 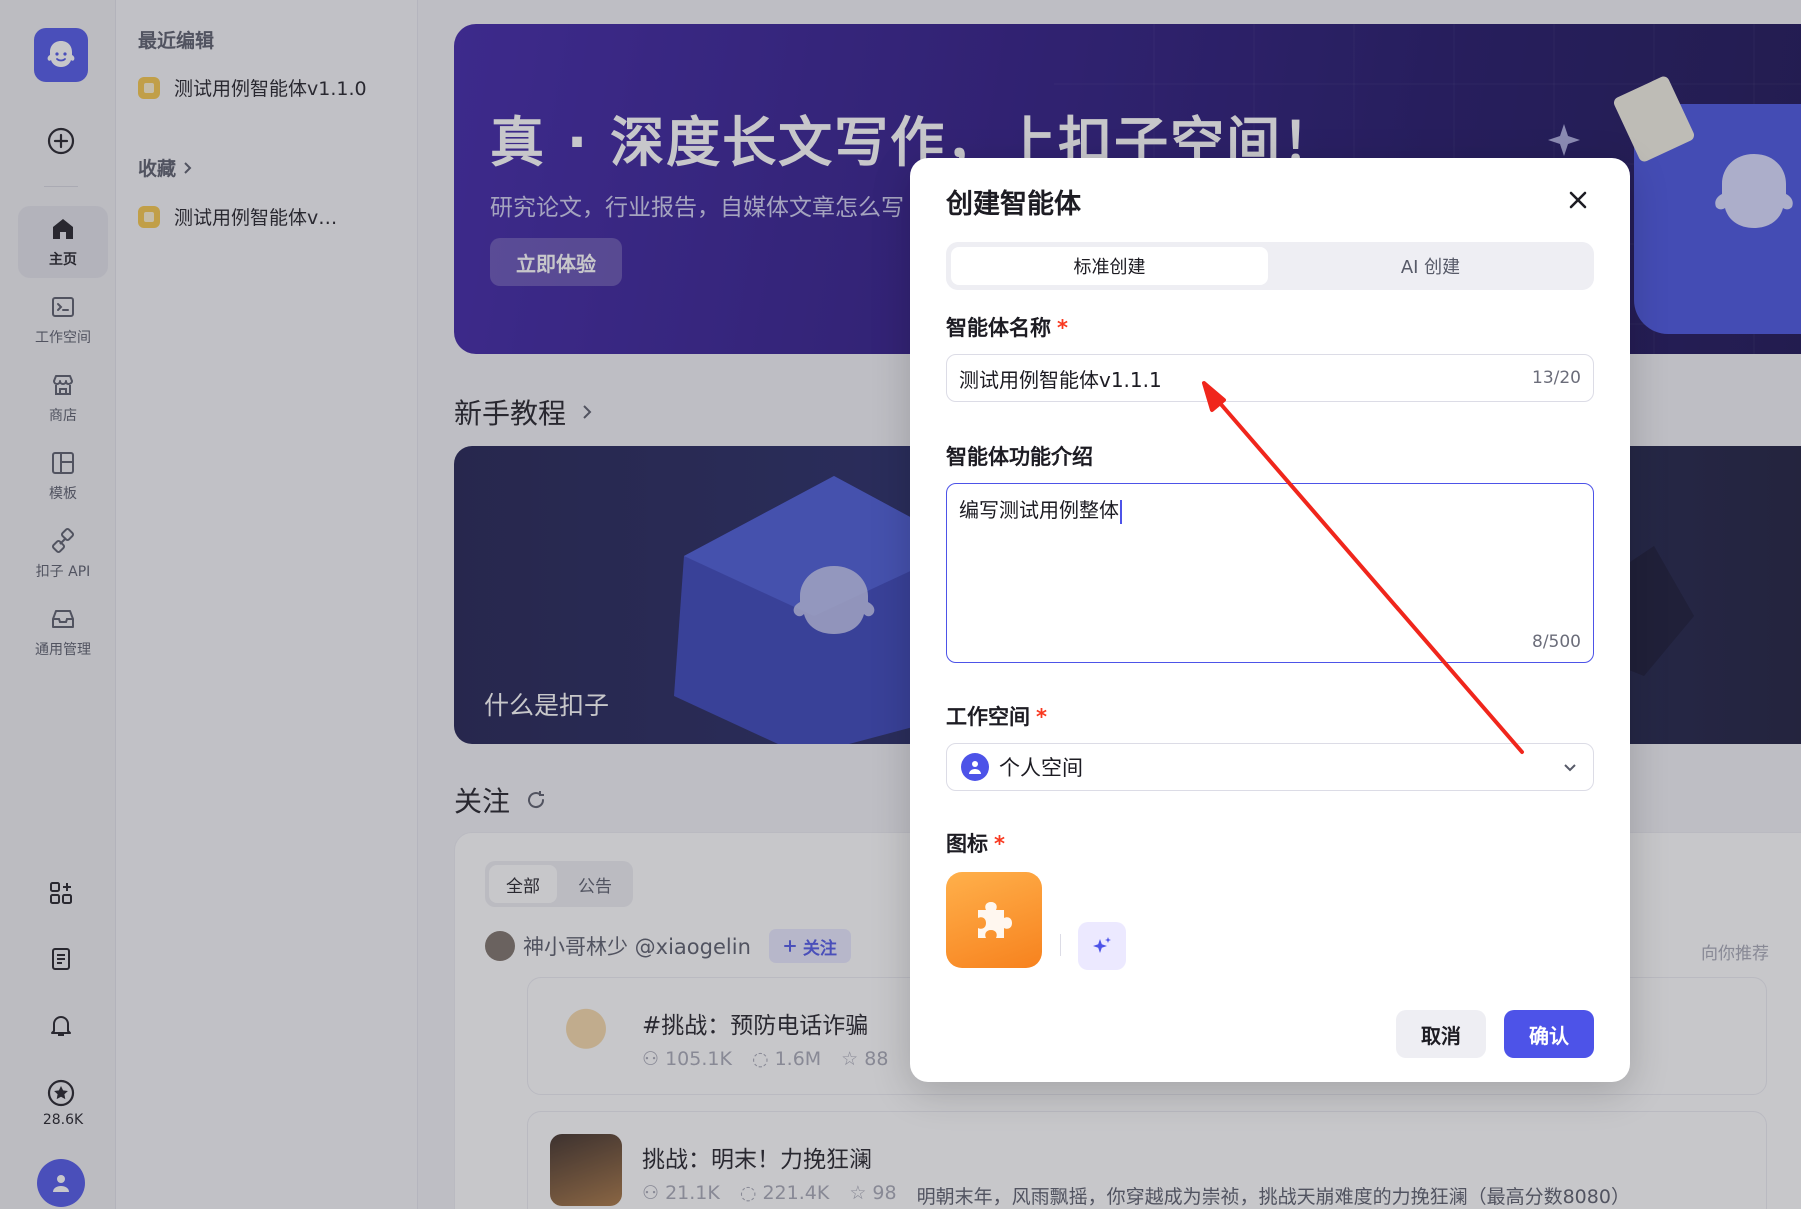 What do you see at coordinates (1013, 204) in the screenshot?
I see `dialog-title: 创建智能体` at bounding box center [1013, 204].